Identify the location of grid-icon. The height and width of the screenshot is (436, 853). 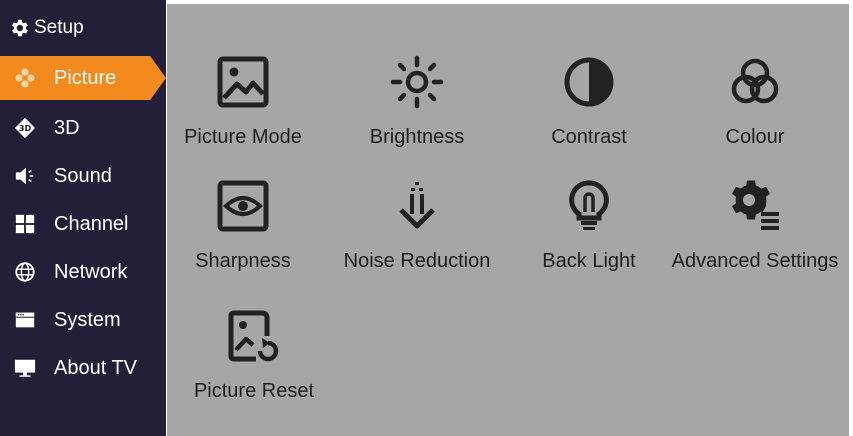
(25, 224).